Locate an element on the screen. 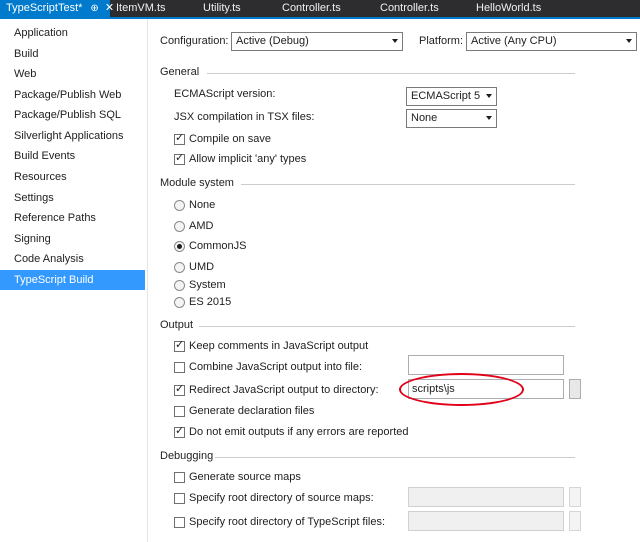  compile-on-save-checkbox: ✓ is located at coordinates (179, 138).